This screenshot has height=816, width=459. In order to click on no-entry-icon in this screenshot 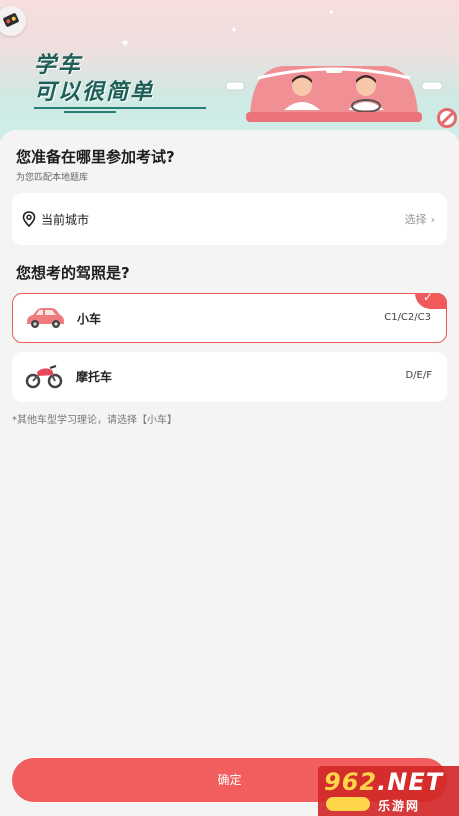, I will do `click(447, 118)`.